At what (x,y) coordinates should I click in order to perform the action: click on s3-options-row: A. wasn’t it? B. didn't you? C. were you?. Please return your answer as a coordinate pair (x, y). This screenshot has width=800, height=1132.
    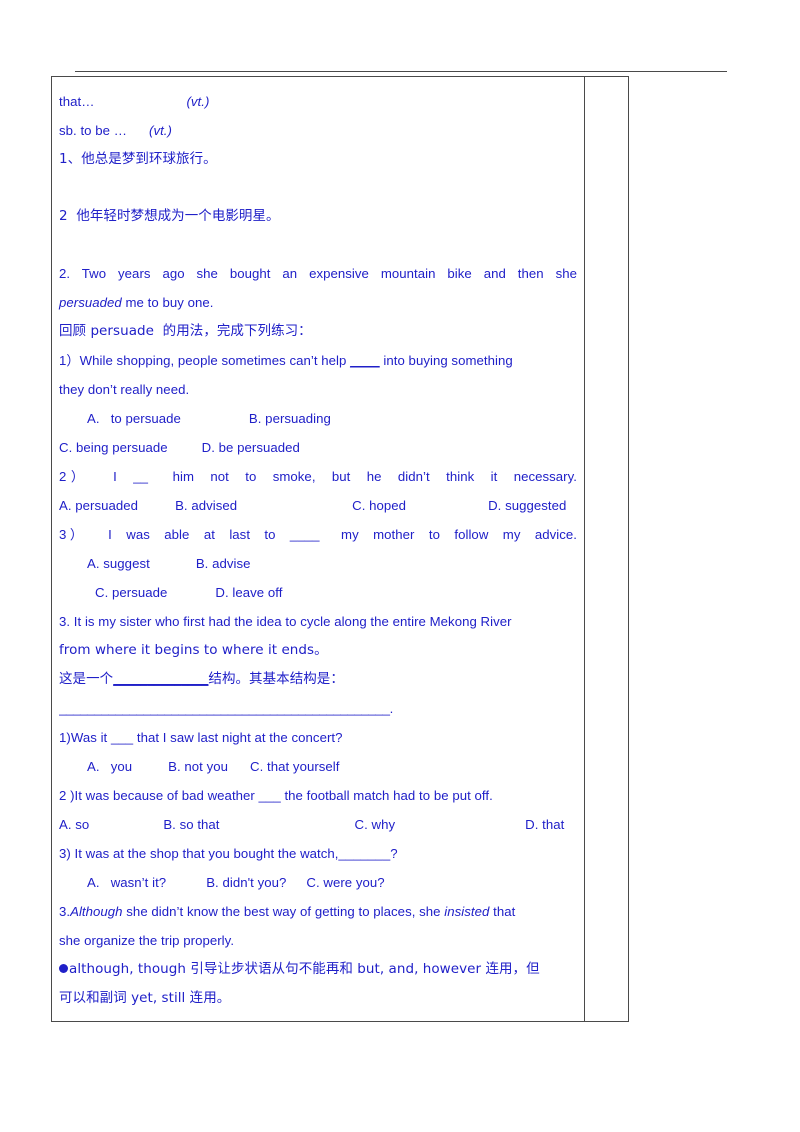
    Looking at the image, I should click on (318, 882).